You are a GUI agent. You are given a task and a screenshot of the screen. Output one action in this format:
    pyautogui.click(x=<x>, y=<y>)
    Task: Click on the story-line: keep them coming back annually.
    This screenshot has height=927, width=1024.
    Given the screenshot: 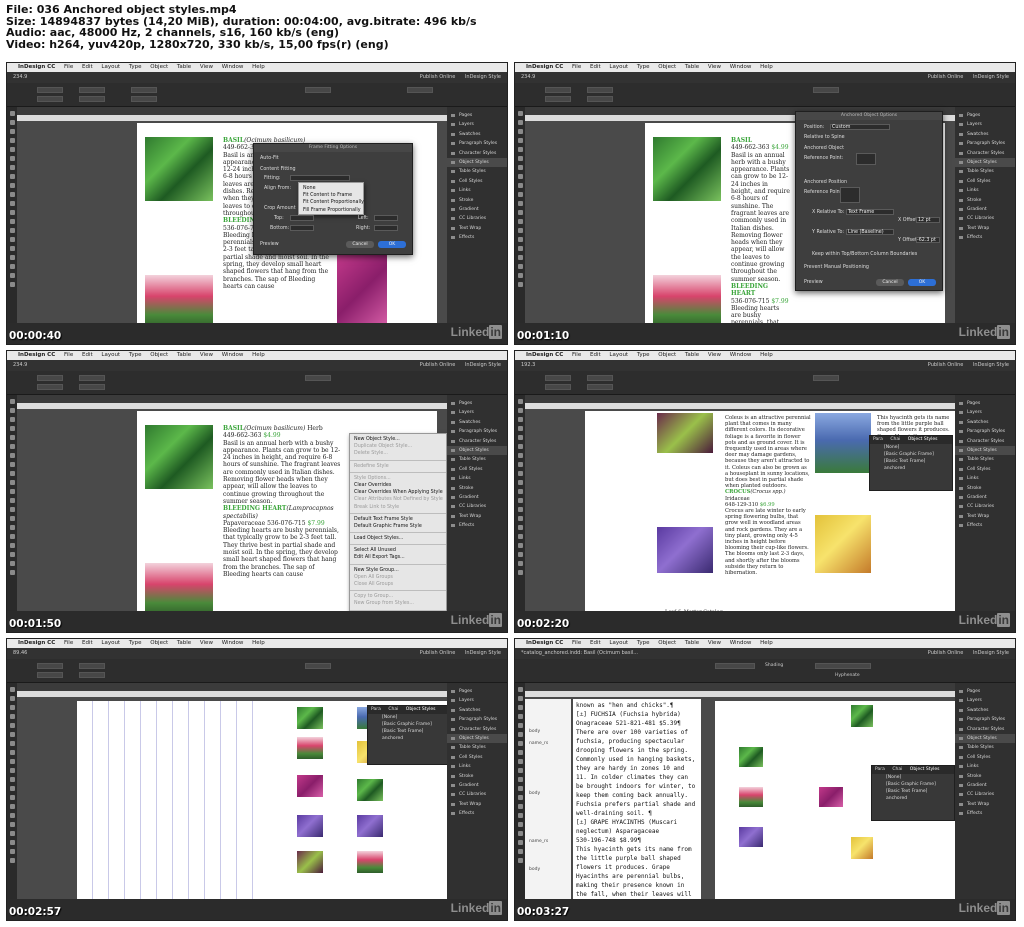 What is the action you would take?
    pyautogui.click(x=637, y=795)
    